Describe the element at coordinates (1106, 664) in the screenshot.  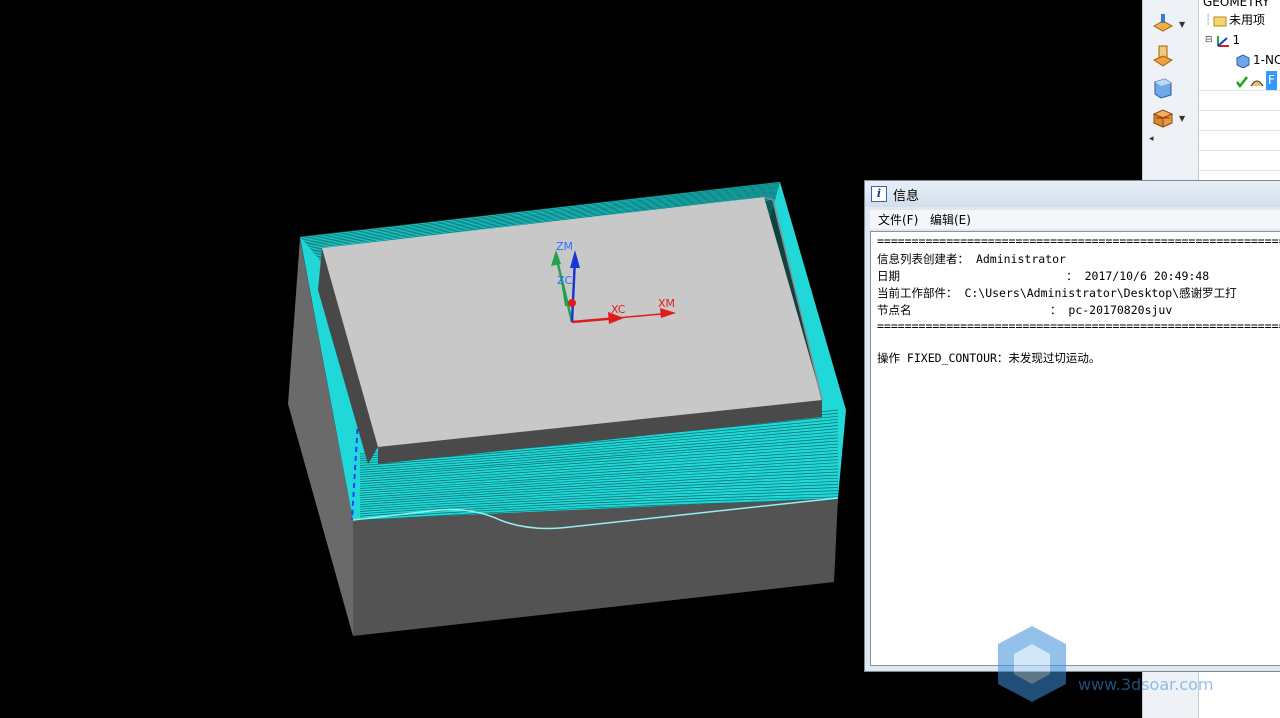
I see `watermark-logo: www.3dsoar.com` at that location.